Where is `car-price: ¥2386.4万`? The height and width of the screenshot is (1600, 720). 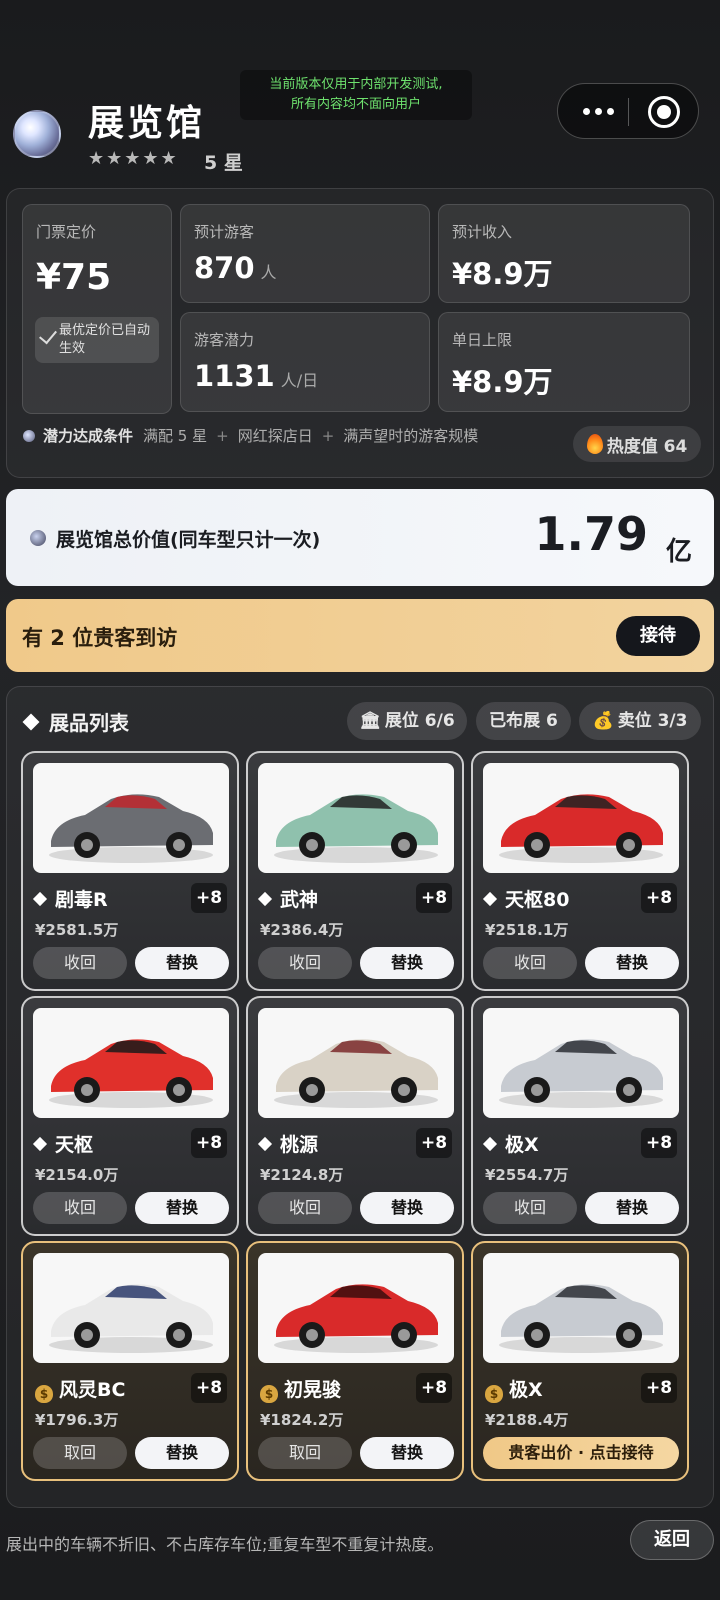 car-price: ¥2386.4万 is located at coordinates (302, 930).